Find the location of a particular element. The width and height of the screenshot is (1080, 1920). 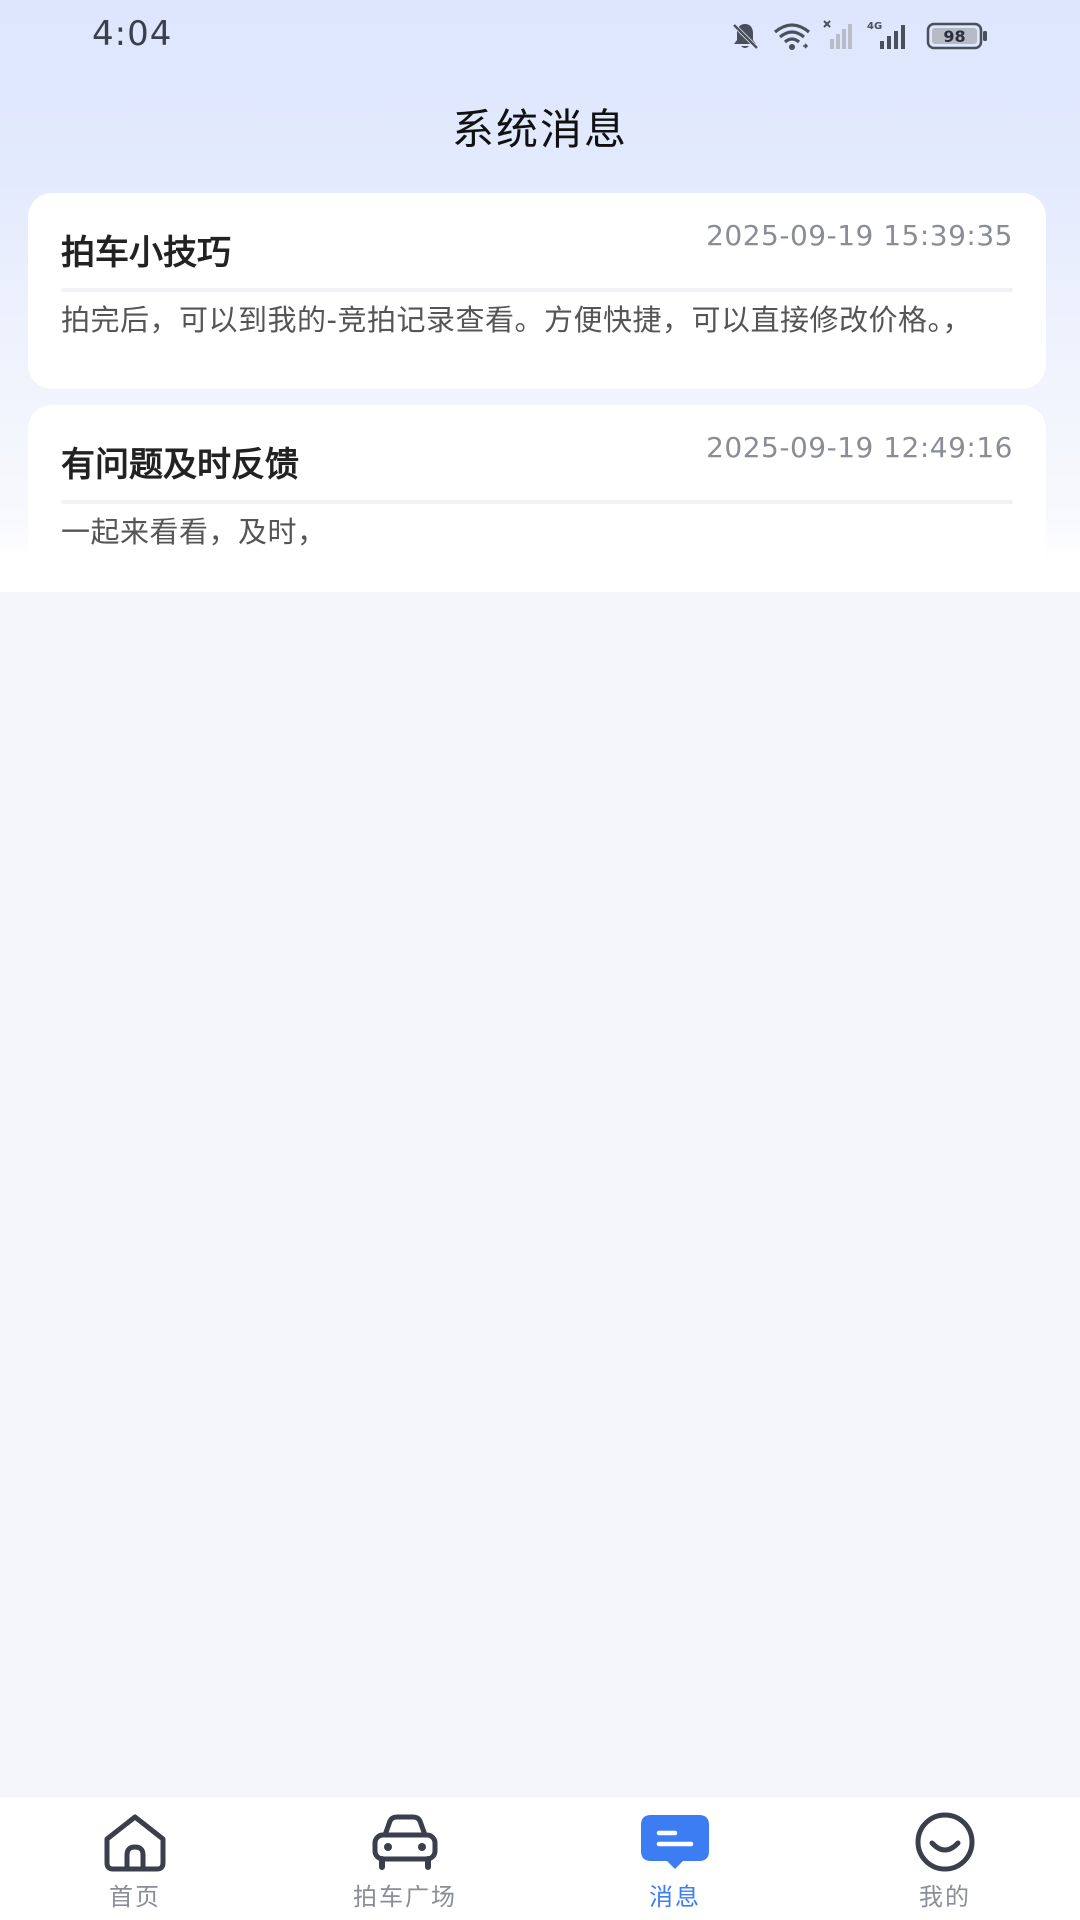

svg-text: 98 is located at coordinates (954, 36).